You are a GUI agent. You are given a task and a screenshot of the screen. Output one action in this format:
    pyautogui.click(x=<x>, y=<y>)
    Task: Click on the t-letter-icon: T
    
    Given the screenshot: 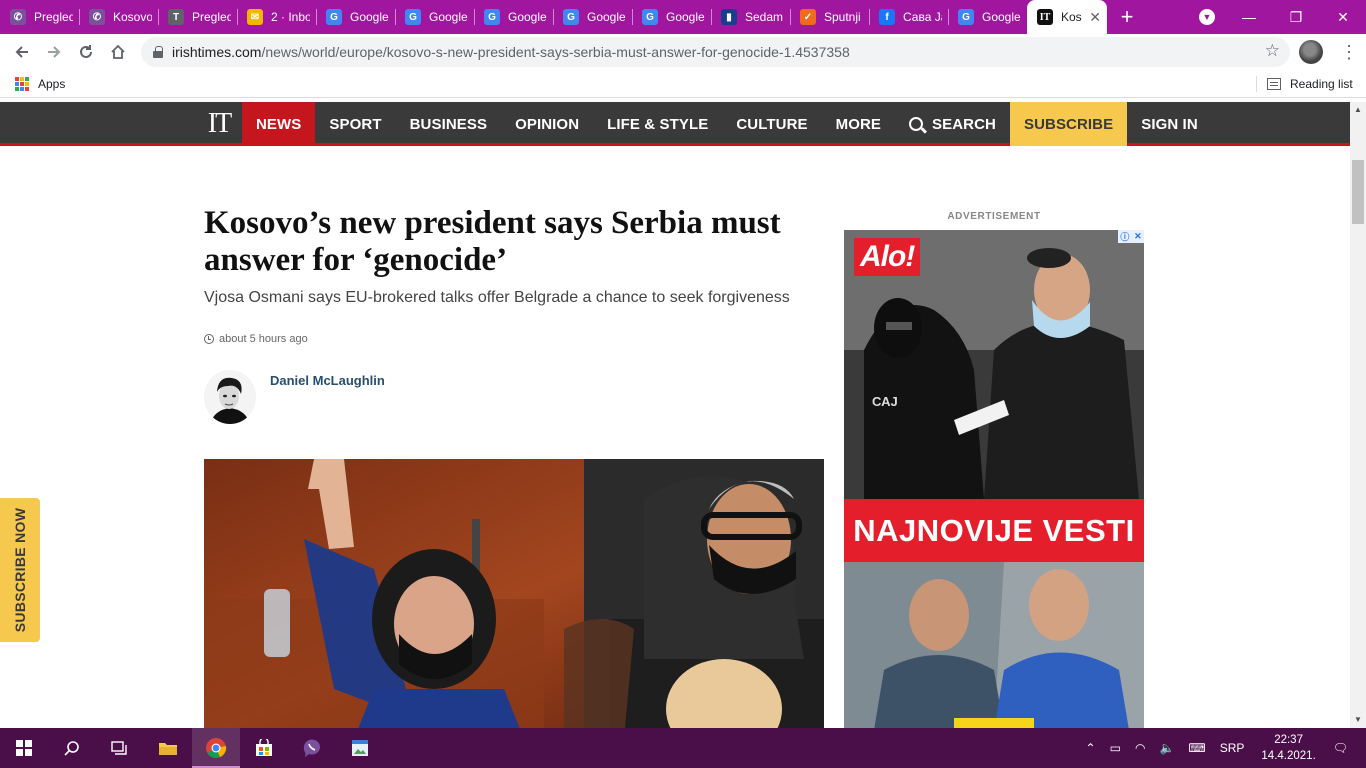 What is the action you would take?
    pyautogui.click(x=176, y=17)
    